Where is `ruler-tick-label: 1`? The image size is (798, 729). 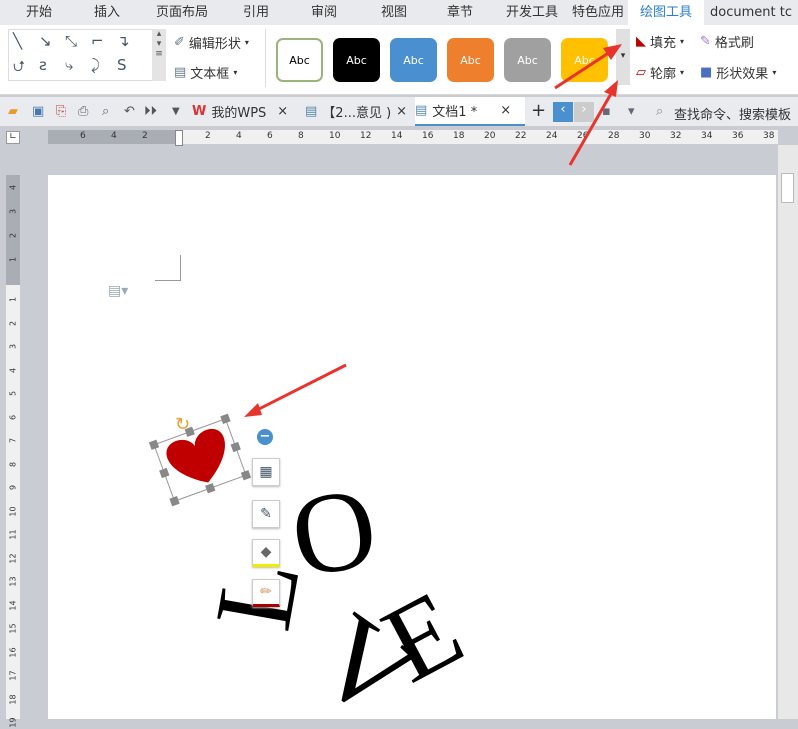 ruler-tick-label: 1 is located at coordinates (13, 259).